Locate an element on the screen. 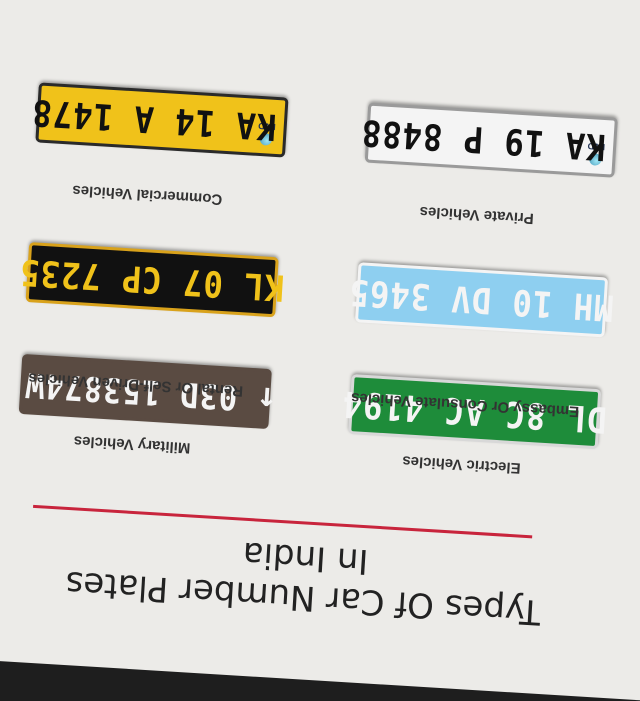 The height and width of the screenshot is (701, 640). plate-number-rental: KL 07 CP 7235 is located at coordinates (152, 280).